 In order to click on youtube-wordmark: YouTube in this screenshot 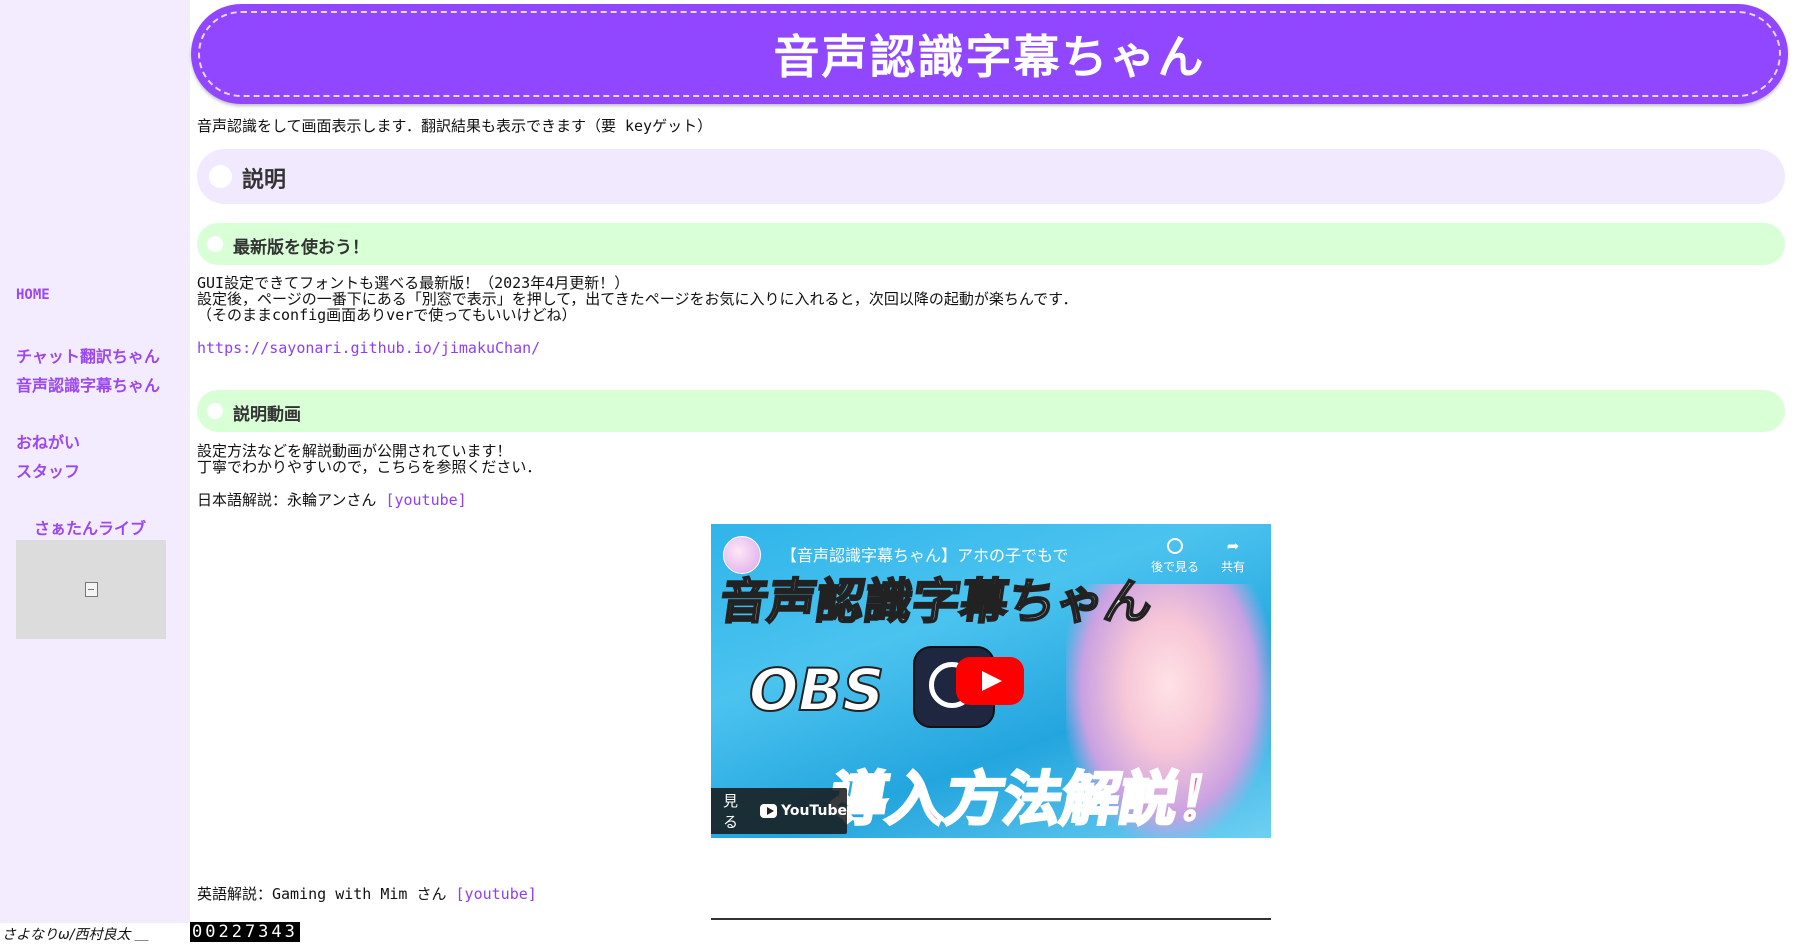, I will do `click(814, 811)`.